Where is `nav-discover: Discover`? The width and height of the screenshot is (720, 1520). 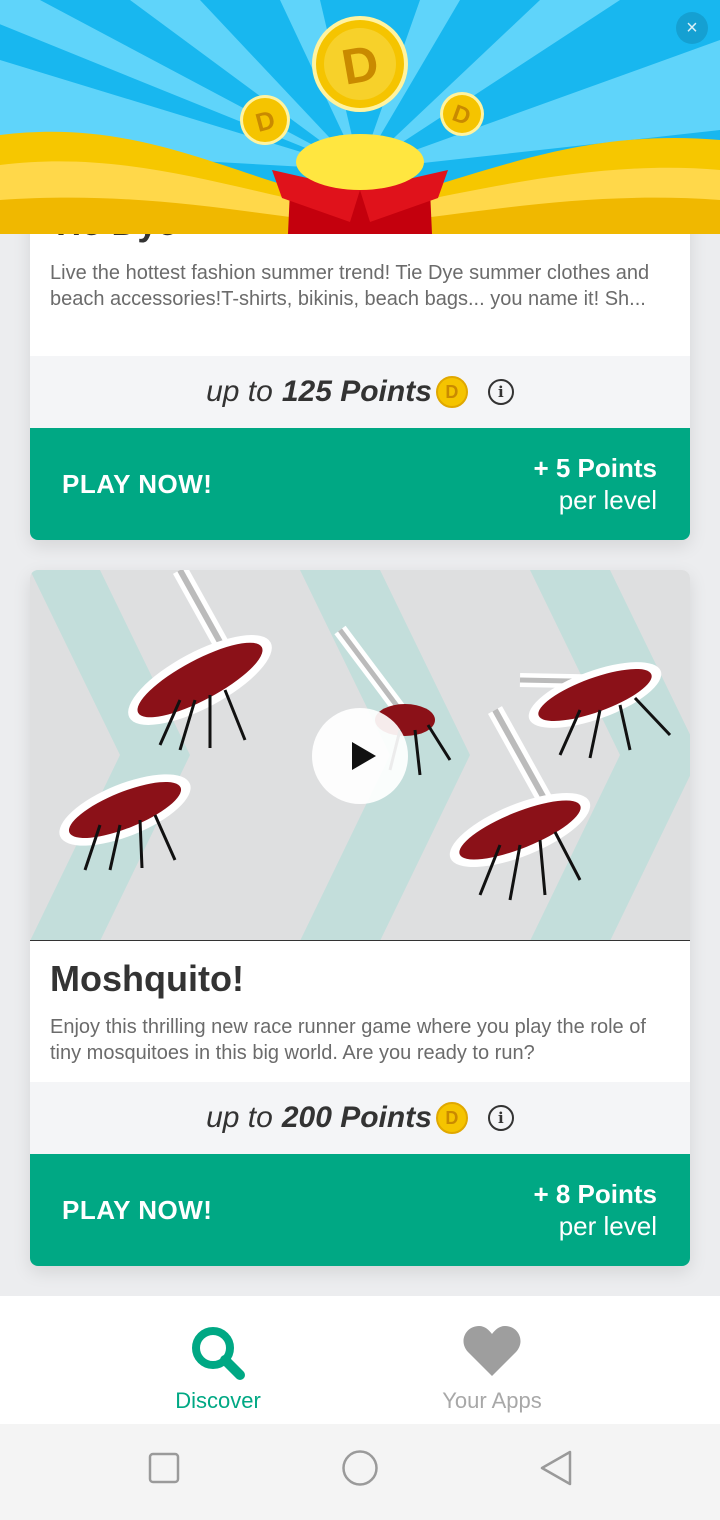
nav-discover: Discover is located at coordinates (218, 1360).